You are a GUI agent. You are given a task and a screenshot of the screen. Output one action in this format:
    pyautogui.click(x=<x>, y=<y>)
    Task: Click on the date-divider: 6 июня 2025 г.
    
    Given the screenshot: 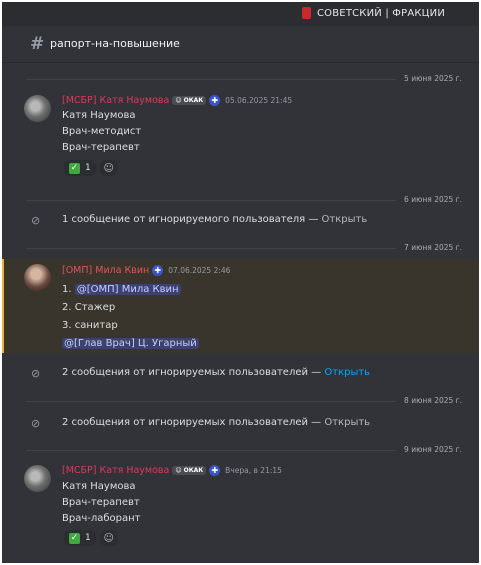 What is the action you would take?
    pyautogui.click(x=246, y=200)
    